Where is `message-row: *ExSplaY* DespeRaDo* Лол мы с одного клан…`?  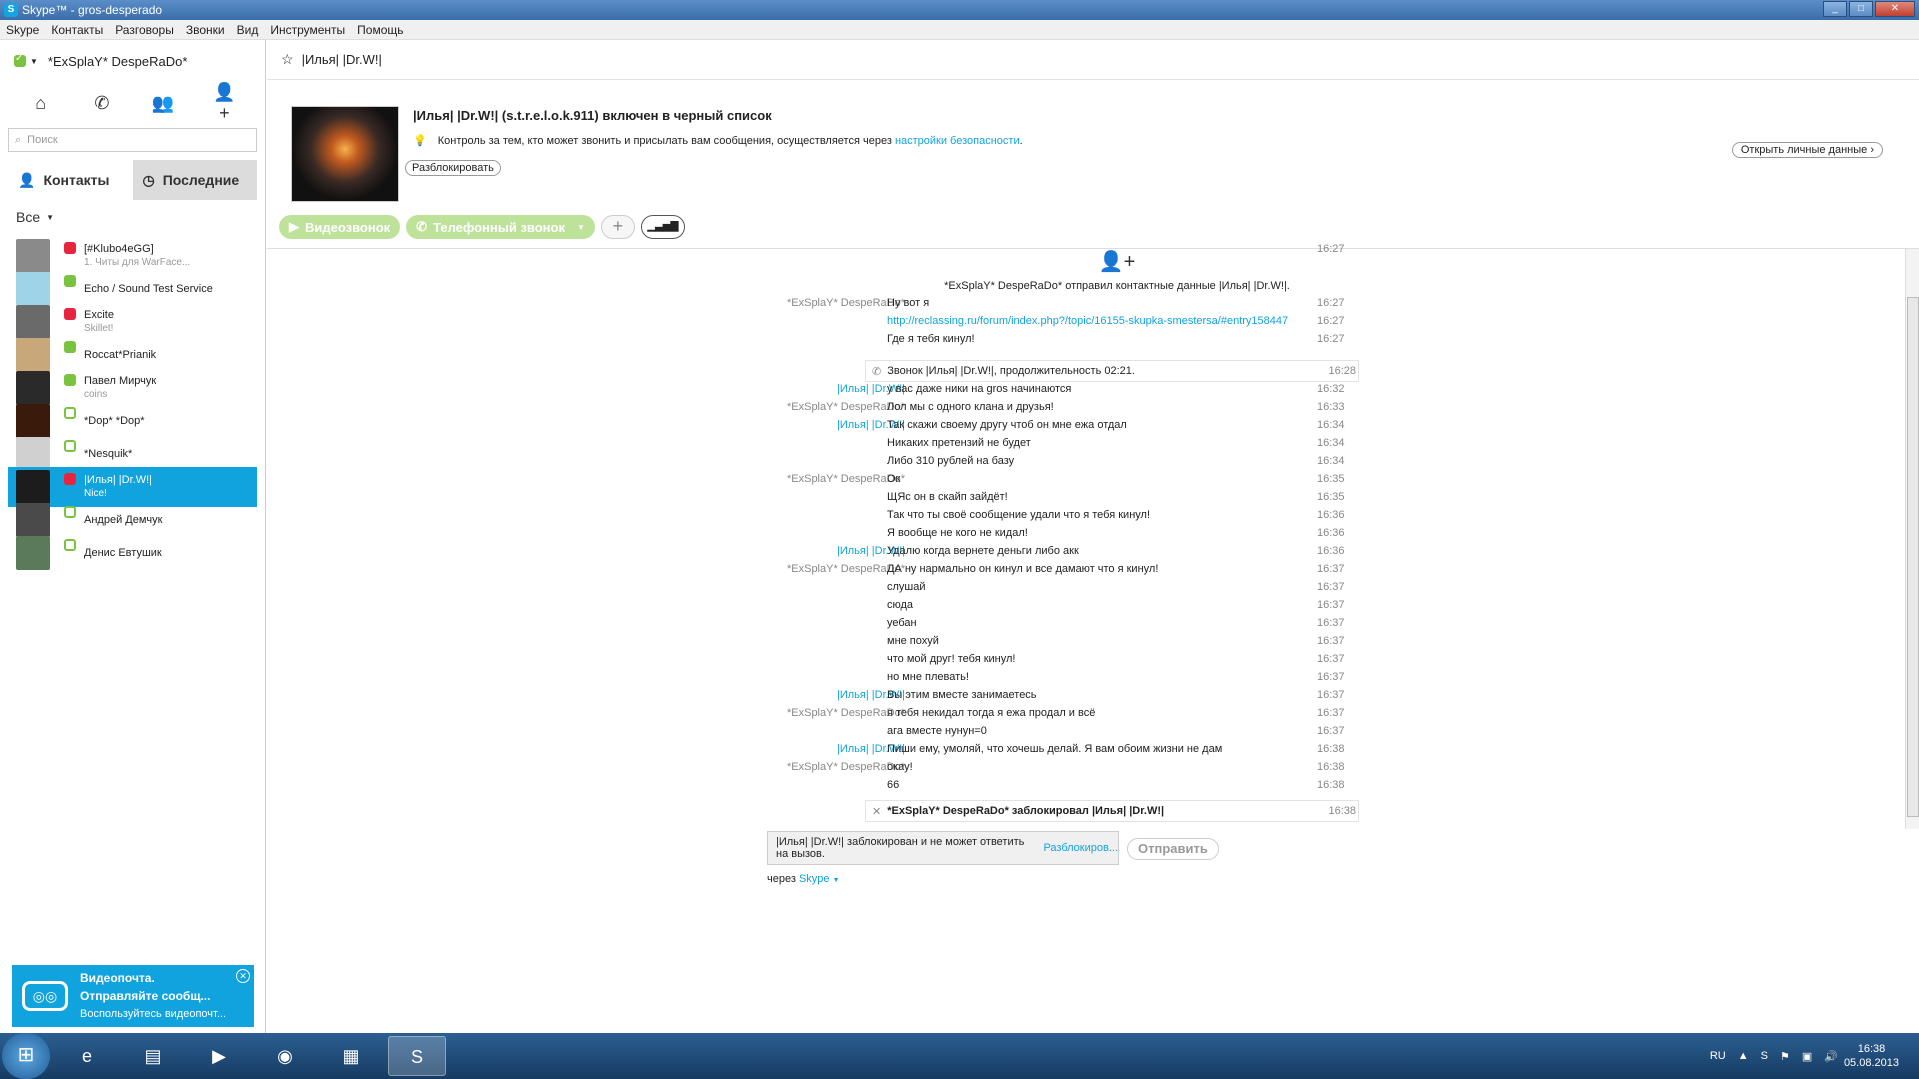 message-row: *ExSplaY* DespeRaDo* Лол мы с одного клан… is located at coordinates (1093, 410).